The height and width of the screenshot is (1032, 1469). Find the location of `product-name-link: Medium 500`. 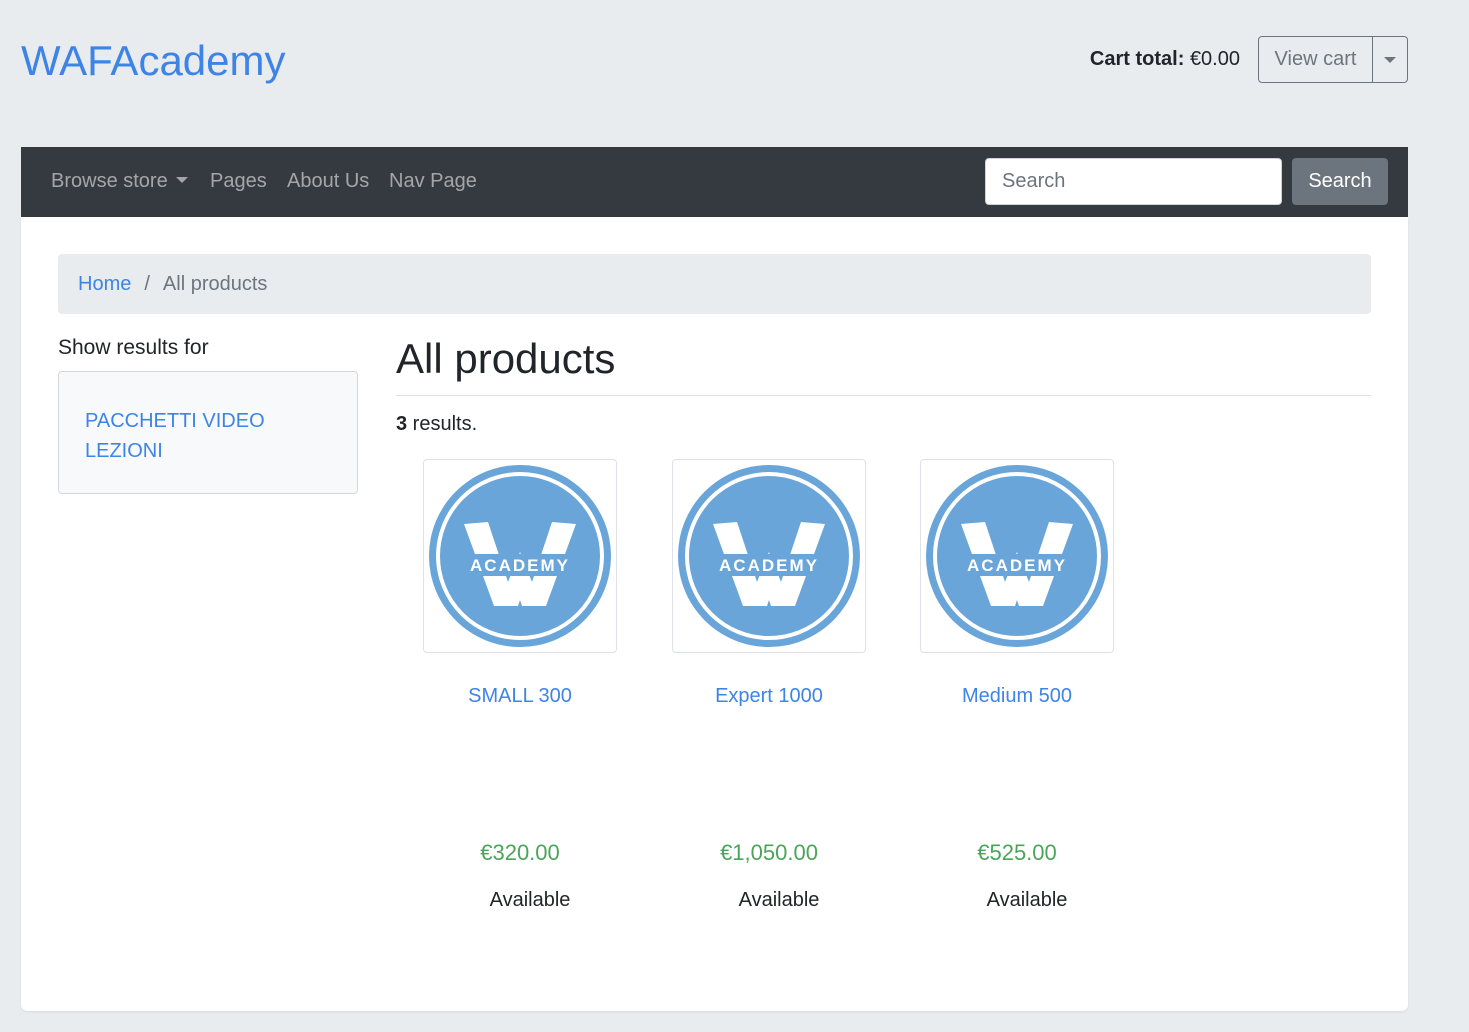

product-name-link: Medium 500 is located at coordinates (1017, 696).